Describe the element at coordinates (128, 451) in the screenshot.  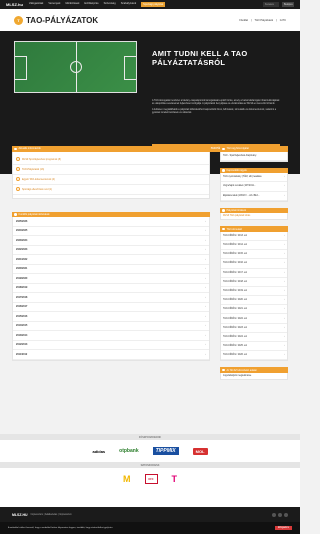
I see `otpbank-logo: otpbank` at that location.